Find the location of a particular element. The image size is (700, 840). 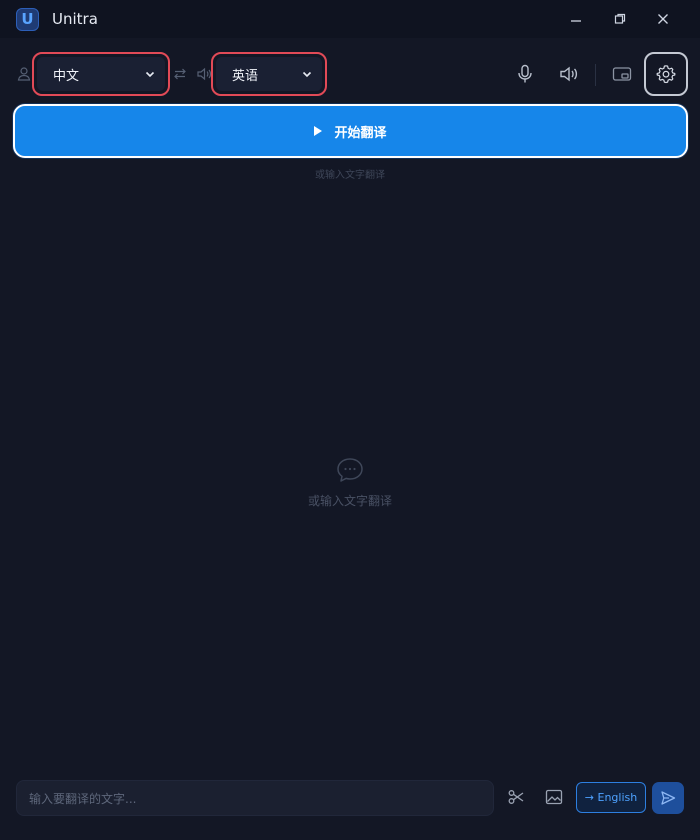

source-language-select: 中文 is located at coordinates (101, 74).